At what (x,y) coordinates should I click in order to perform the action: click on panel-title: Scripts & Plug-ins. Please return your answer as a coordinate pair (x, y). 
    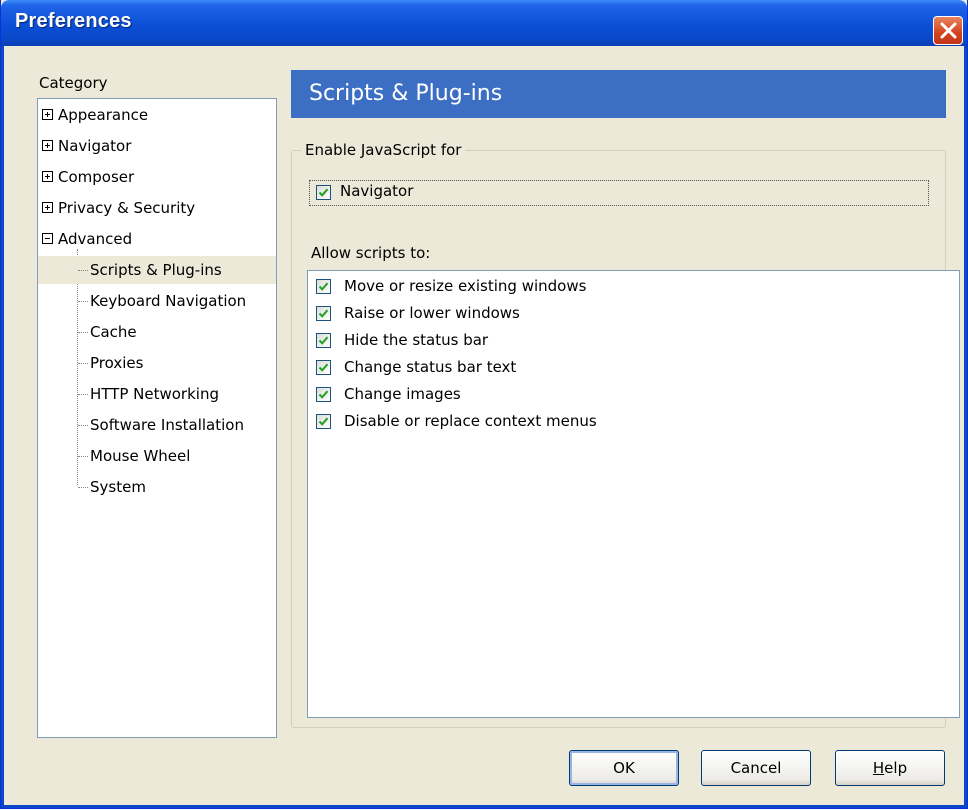
    Looking at the image, I should click on (618, 94).